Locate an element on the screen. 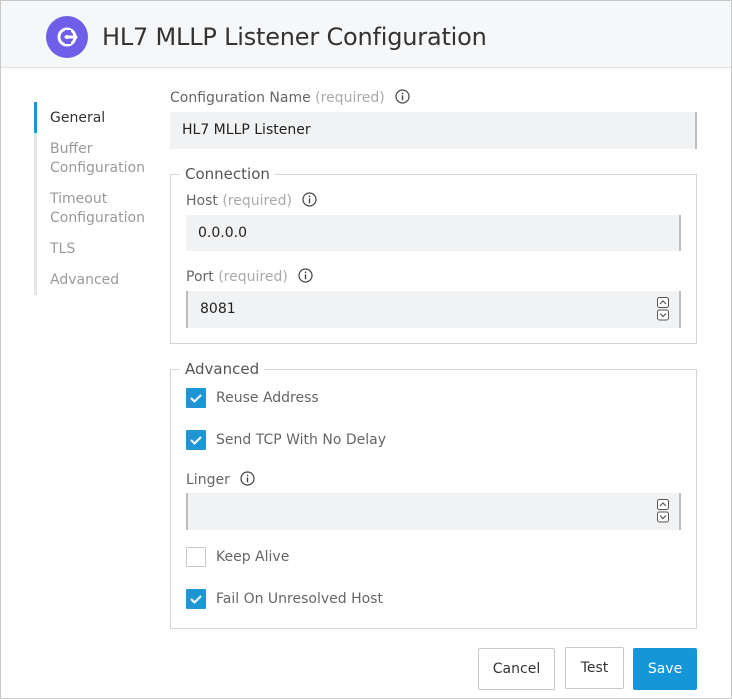  nav-item-advanced: Advanced is located at coordinates (84, 280).